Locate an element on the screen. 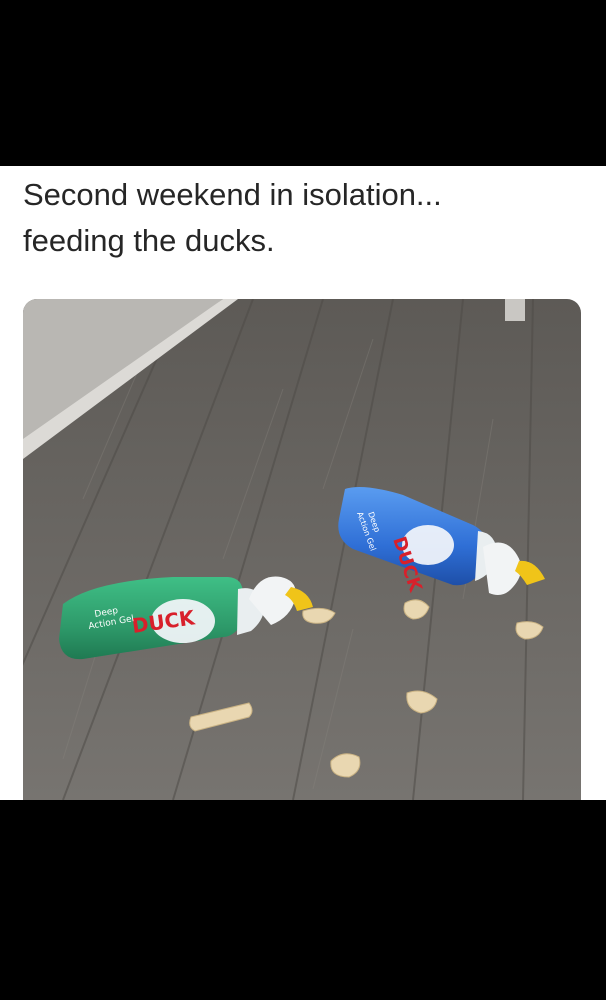 The image size is (606, 1000). caption-line-2: feeding the ducks. is located at coordinates (149, 240).